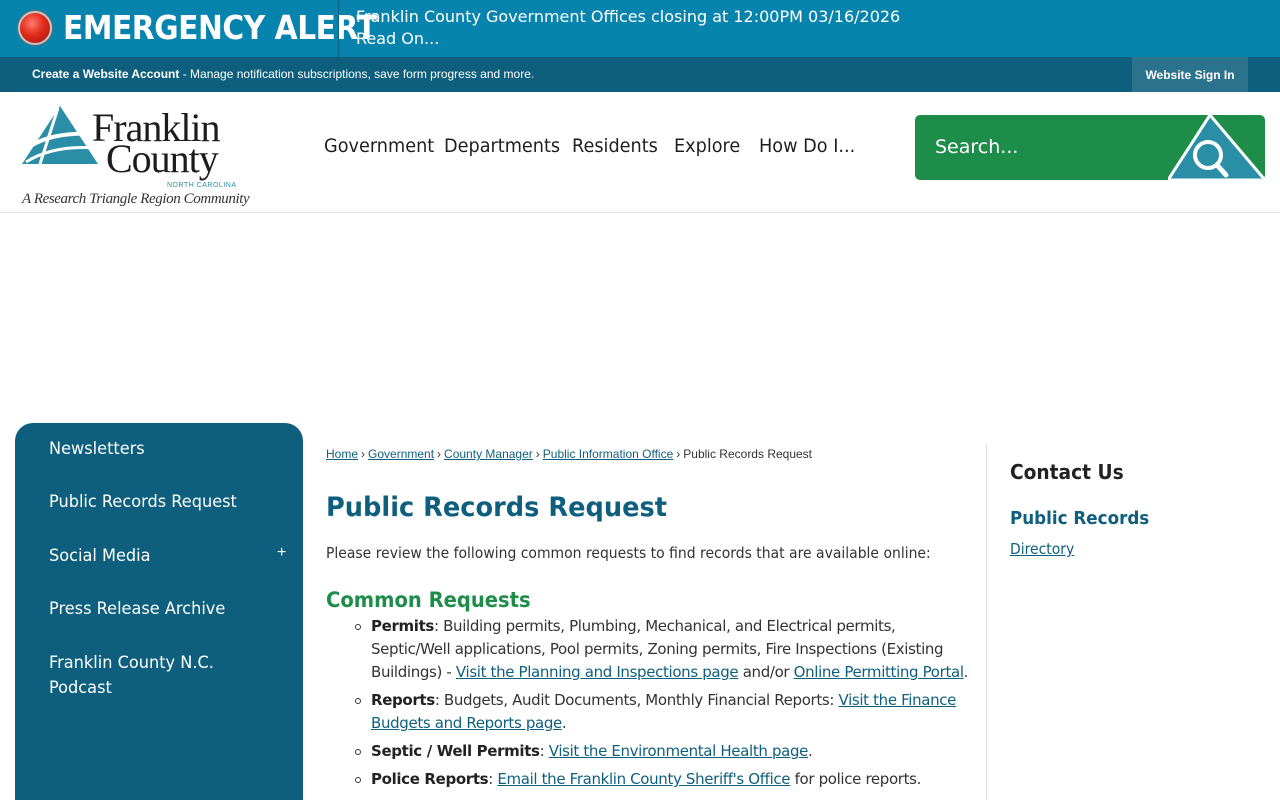 The image size is (1280, 800). What do you see at coordinates (497, 507) in the screenshot?
I see `page-title: Public Records Request` at bounding box center [497, 507].